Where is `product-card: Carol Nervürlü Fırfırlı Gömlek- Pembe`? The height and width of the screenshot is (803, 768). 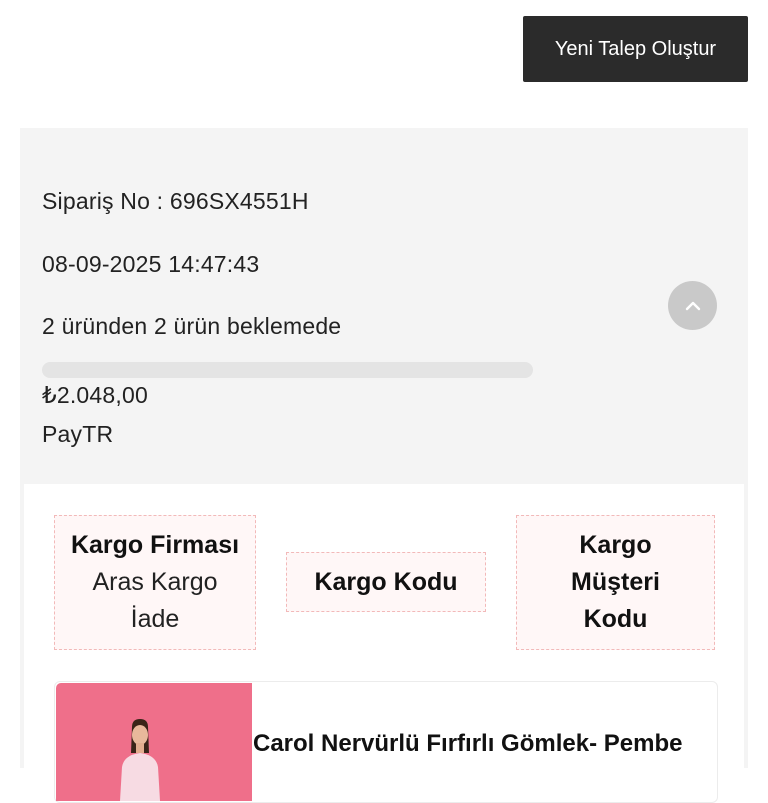
product-card: Carol Nervürlü Fırfırlı Gömlek- Pembe is located at coordinates (386, 742).